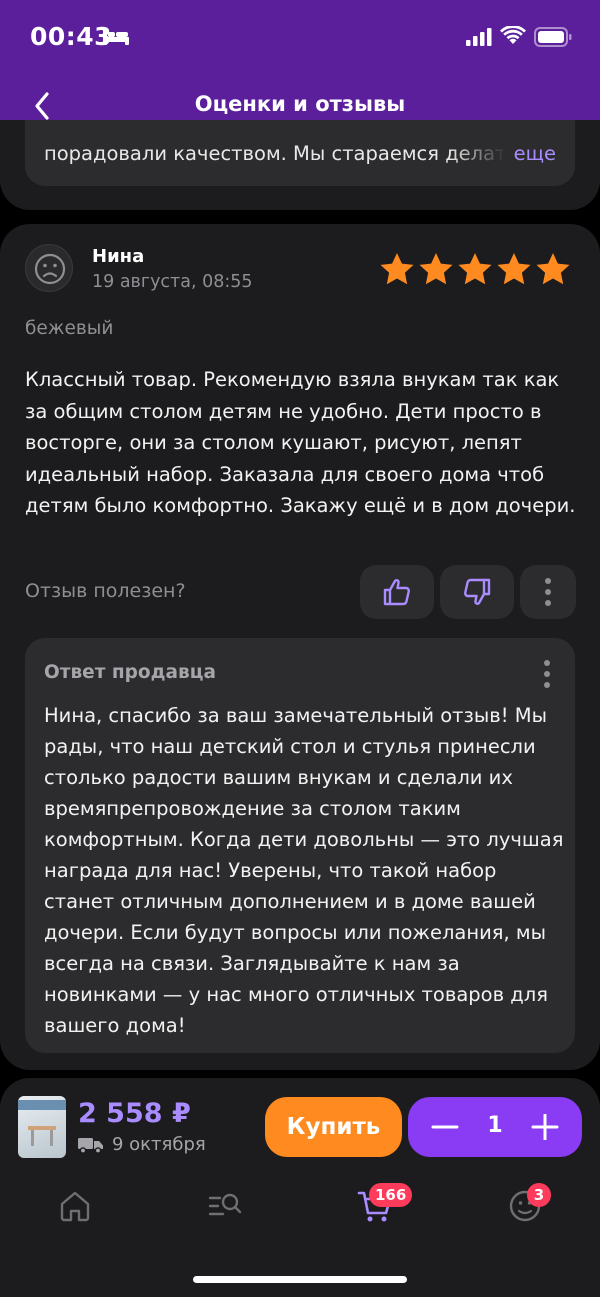  I want to click on helpful-yes-button, so click(397, 592).